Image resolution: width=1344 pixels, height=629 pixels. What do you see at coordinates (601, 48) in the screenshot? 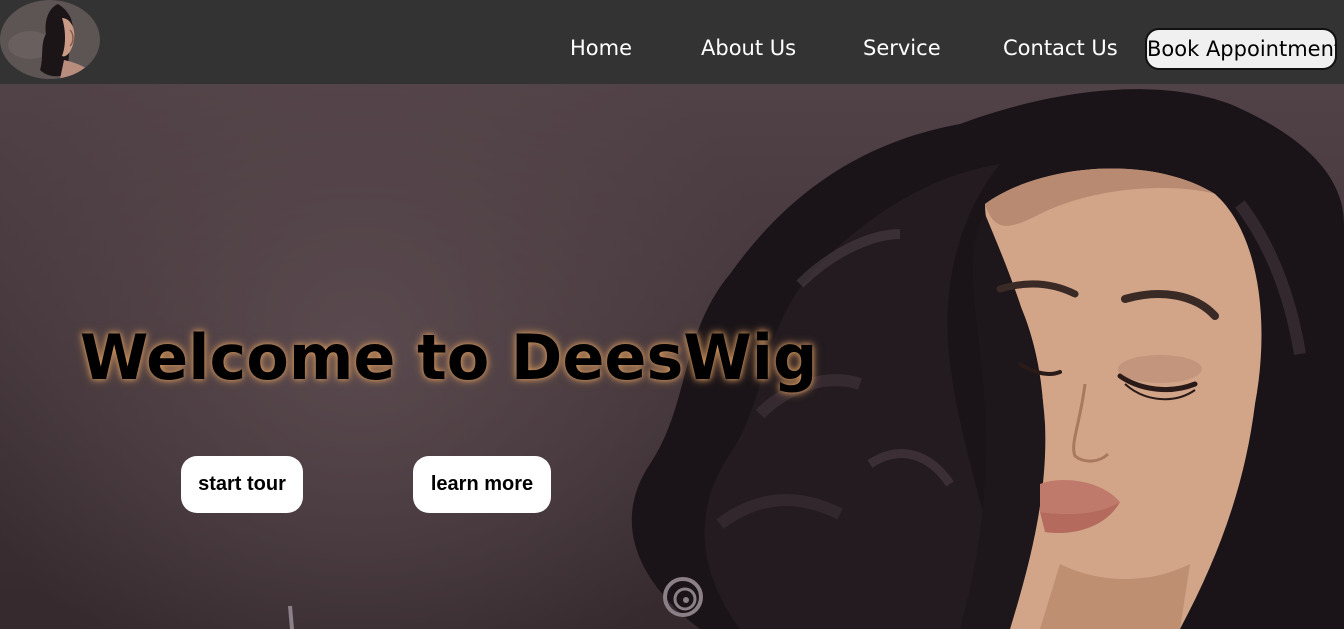
I see `nav-home-link: Home` at bounding box center [601, 48].